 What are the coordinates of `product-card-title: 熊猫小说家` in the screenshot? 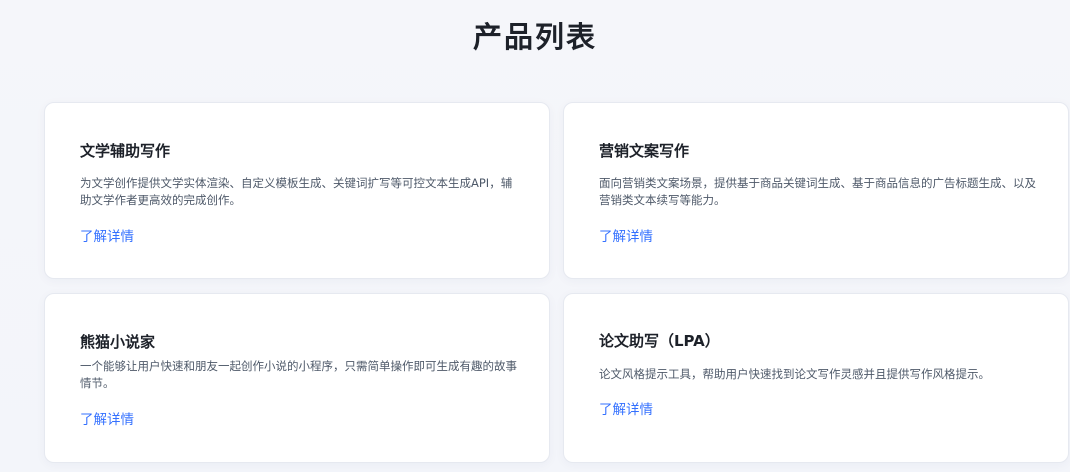 It's located at (118, 342).